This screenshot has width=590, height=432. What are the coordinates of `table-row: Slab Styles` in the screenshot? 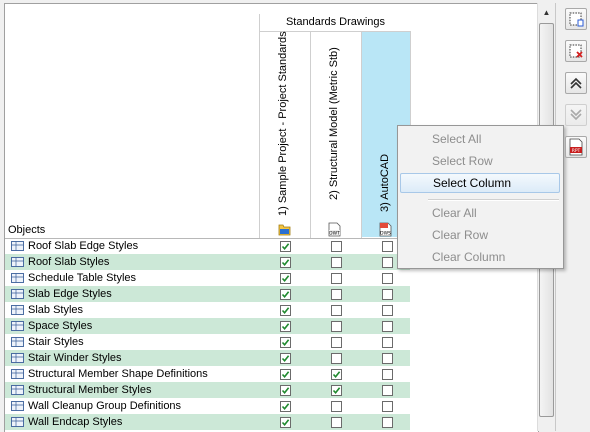 It's located at (207, 310).